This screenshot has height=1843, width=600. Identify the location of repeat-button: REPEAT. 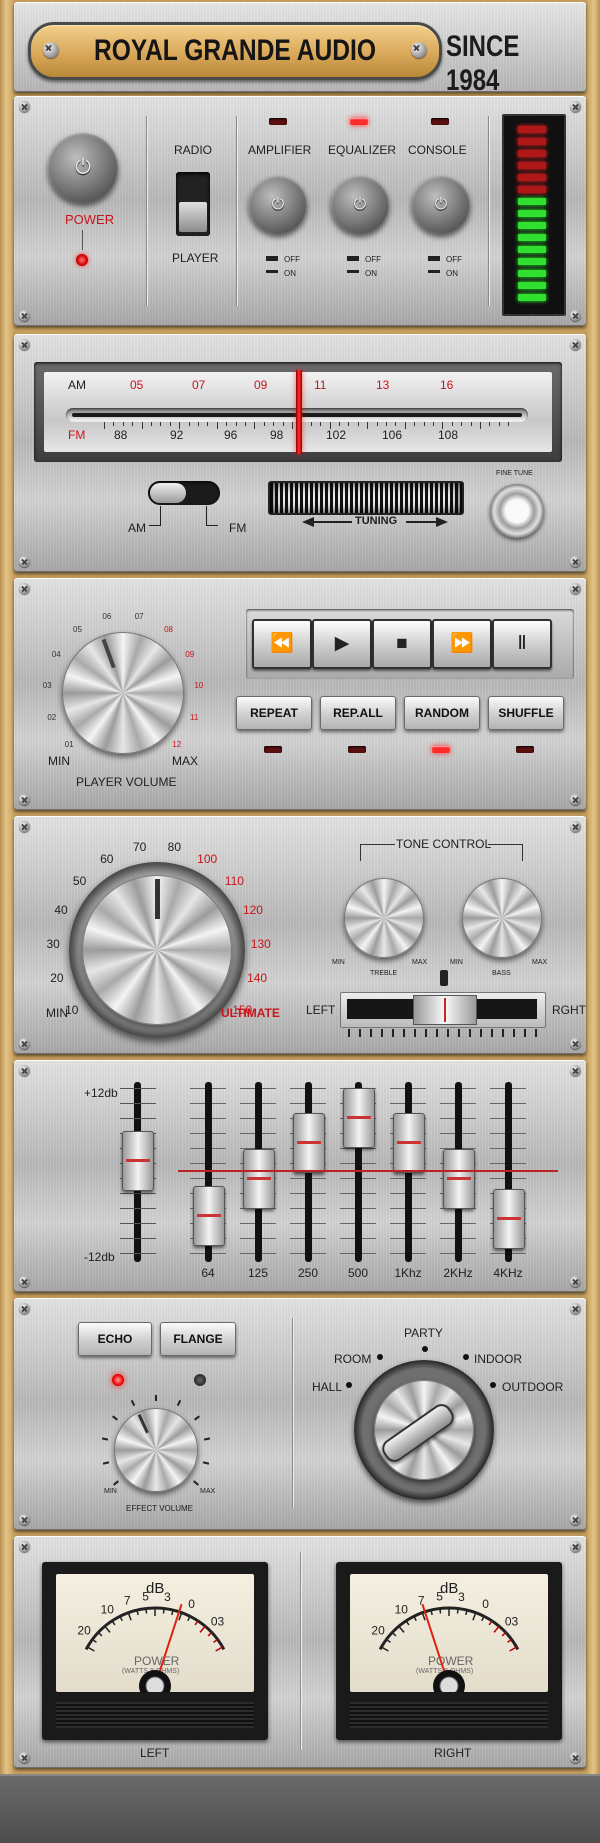
(274, 713).